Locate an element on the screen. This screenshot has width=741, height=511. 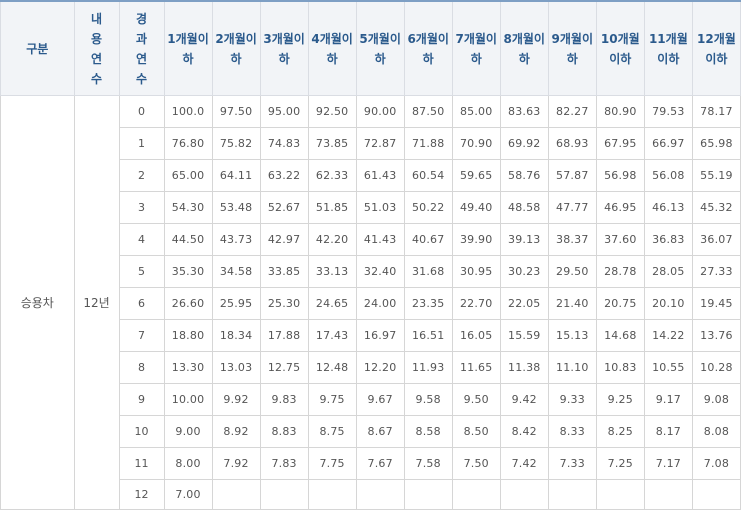
header-month-3: 3개월이하 is located at coordinates (284, 48).